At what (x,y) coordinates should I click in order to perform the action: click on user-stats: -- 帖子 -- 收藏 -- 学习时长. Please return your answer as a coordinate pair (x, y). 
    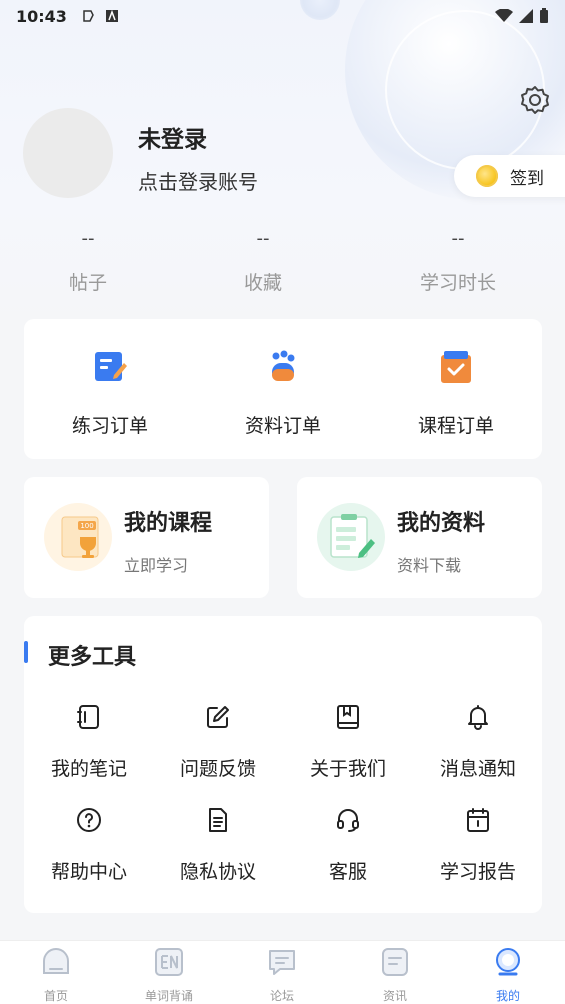
    Looking at the image, I should click on (282, 263).